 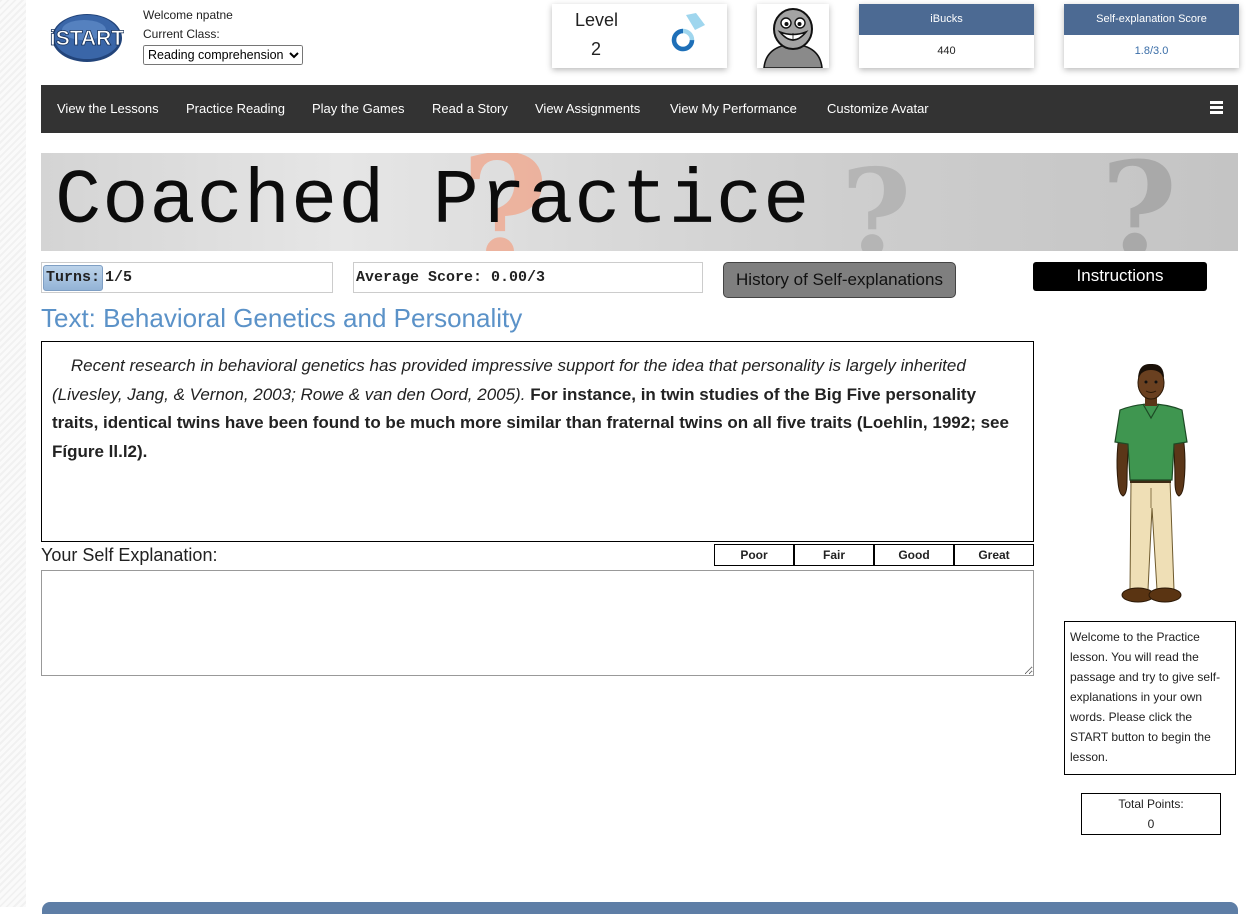 What do you see at coordinates (1120, 276) in the screenshot?
I see `instructions-button: Instructions` at bounding box center [1120, 276].